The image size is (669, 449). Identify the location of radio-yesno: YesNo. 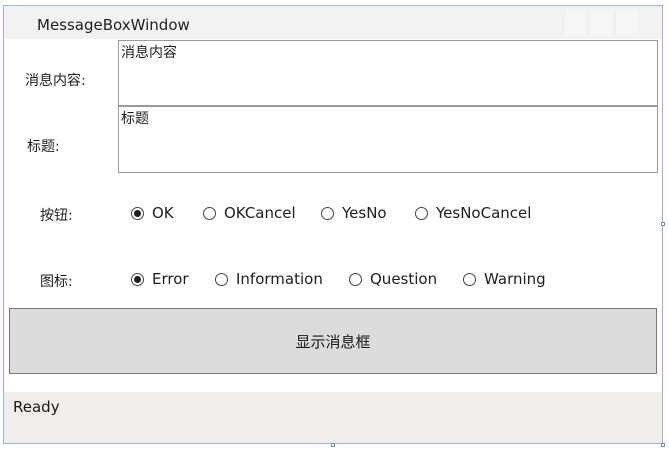
(354, 213).